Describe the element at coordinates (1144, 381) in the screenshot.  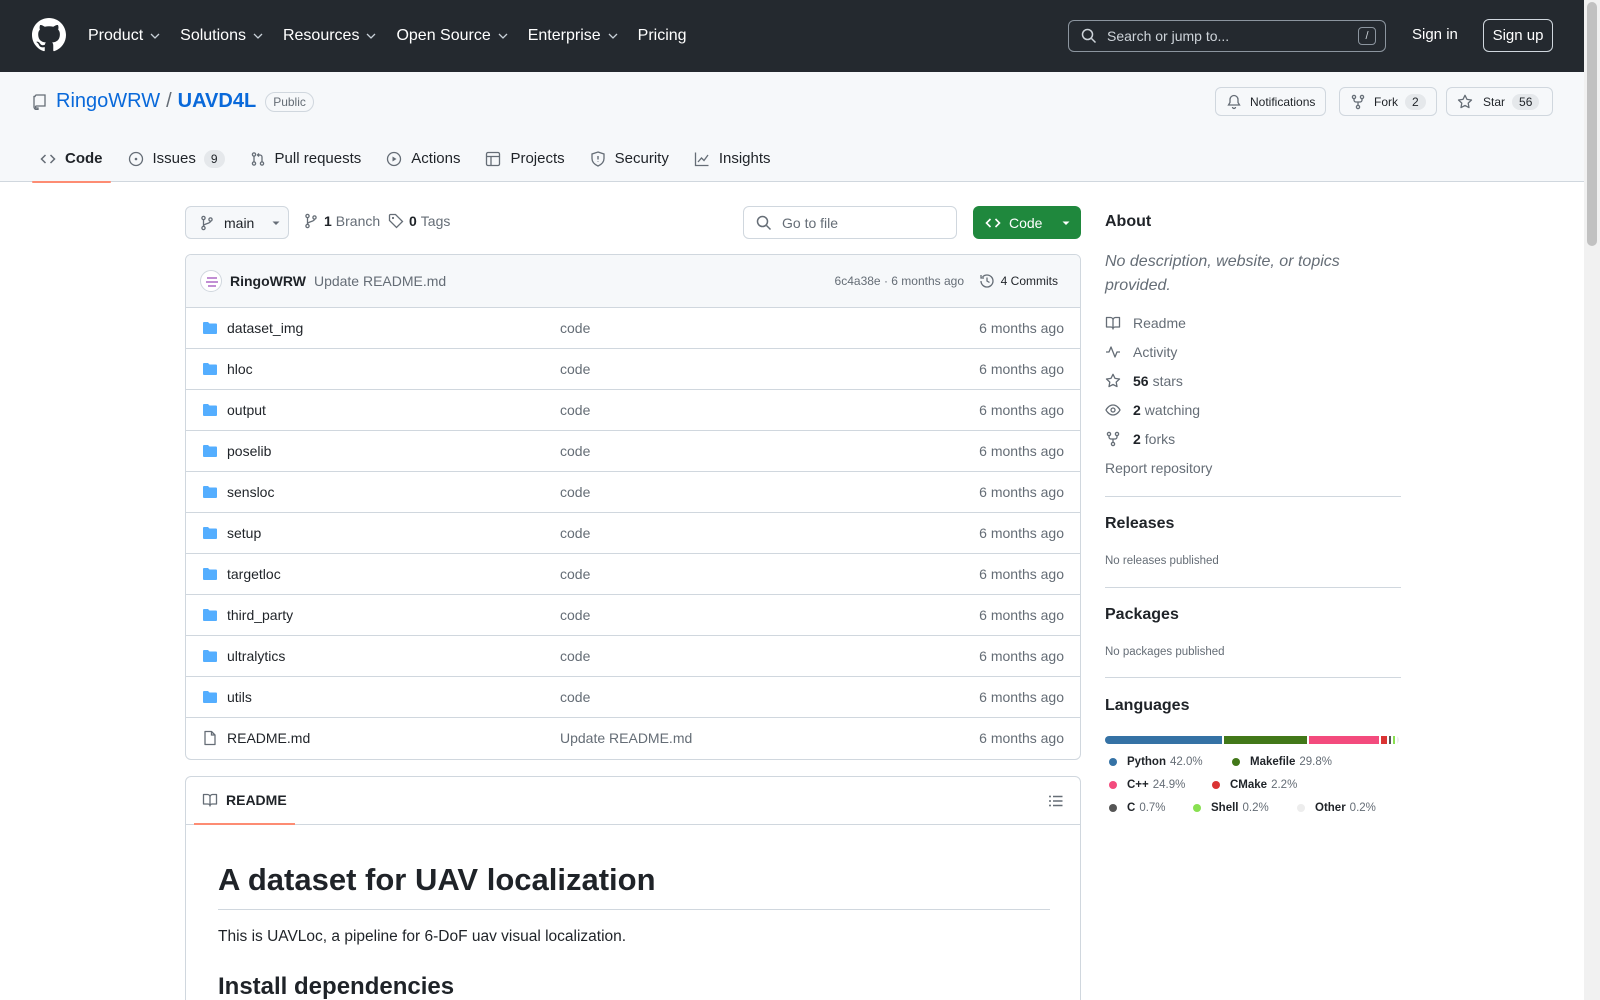
I see `stars-link: 56 stars` at that location.